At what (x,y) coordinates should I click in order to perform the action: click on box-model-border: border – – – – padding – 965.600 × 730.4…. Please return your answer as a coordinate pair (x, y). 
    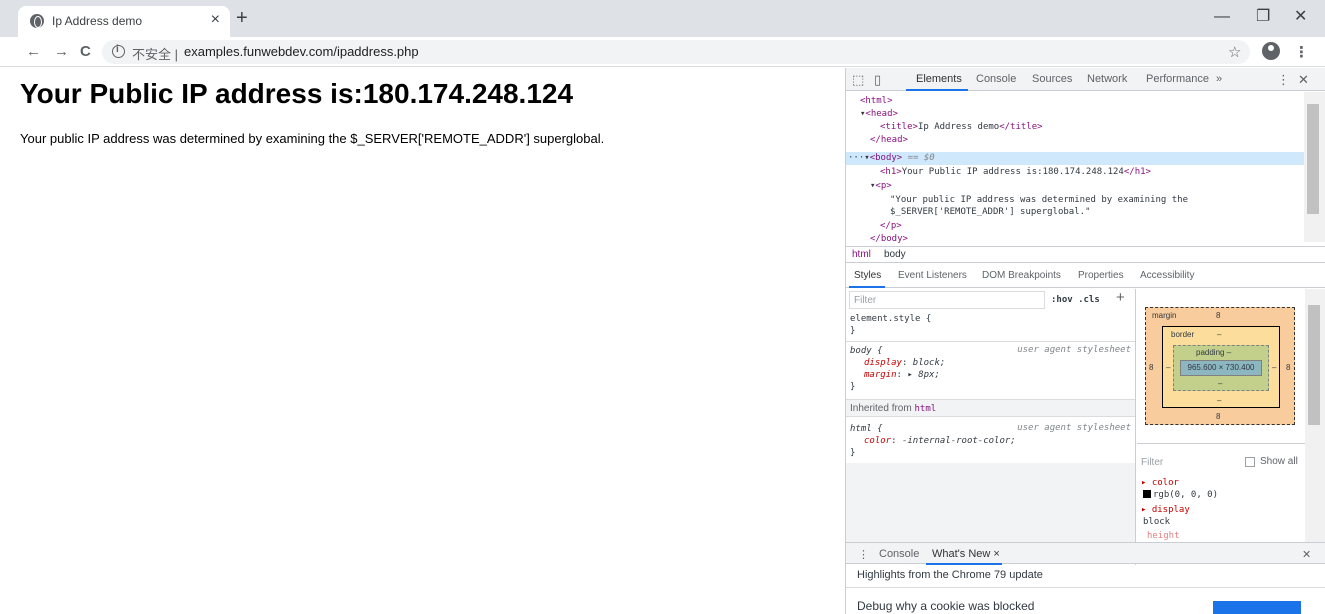
    Looking at the image, I should click on (1221, 367).